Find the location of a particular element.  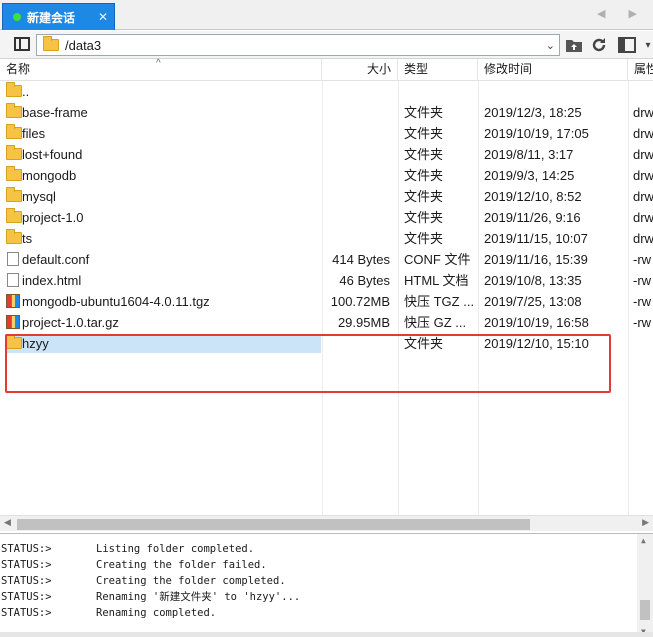

file-modified: 2019/12/10, 8:52 is located at coordinates (533, 196).